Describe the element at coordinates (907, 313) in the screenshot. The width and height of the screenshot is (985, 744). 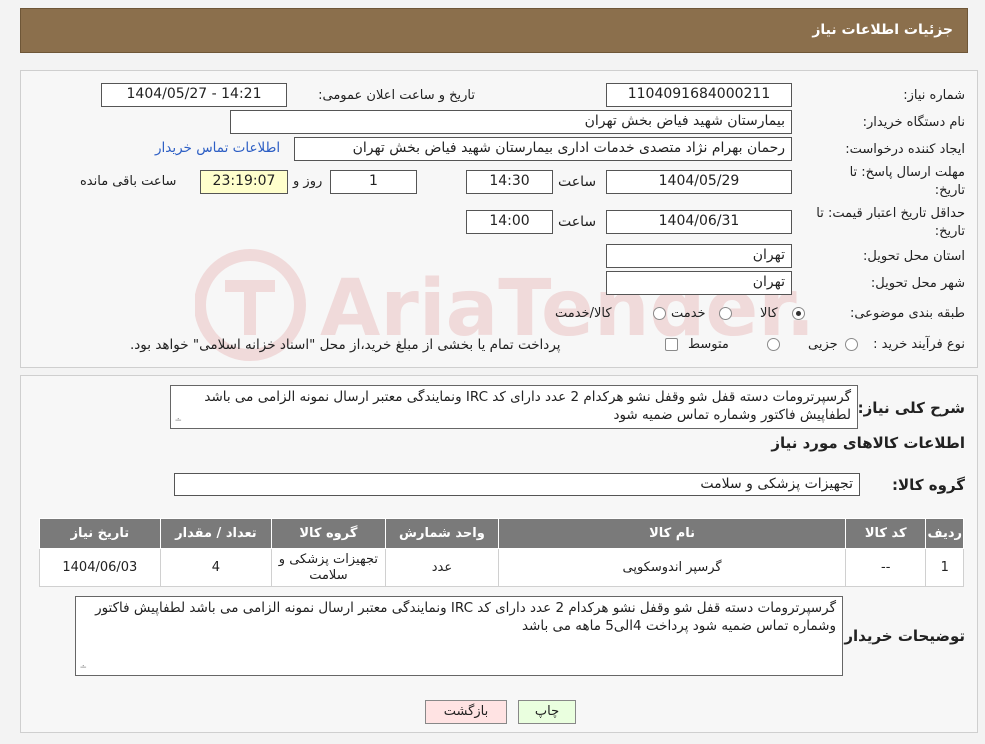
I see `category-label: طبقه بندی موضوعی:` at that location.